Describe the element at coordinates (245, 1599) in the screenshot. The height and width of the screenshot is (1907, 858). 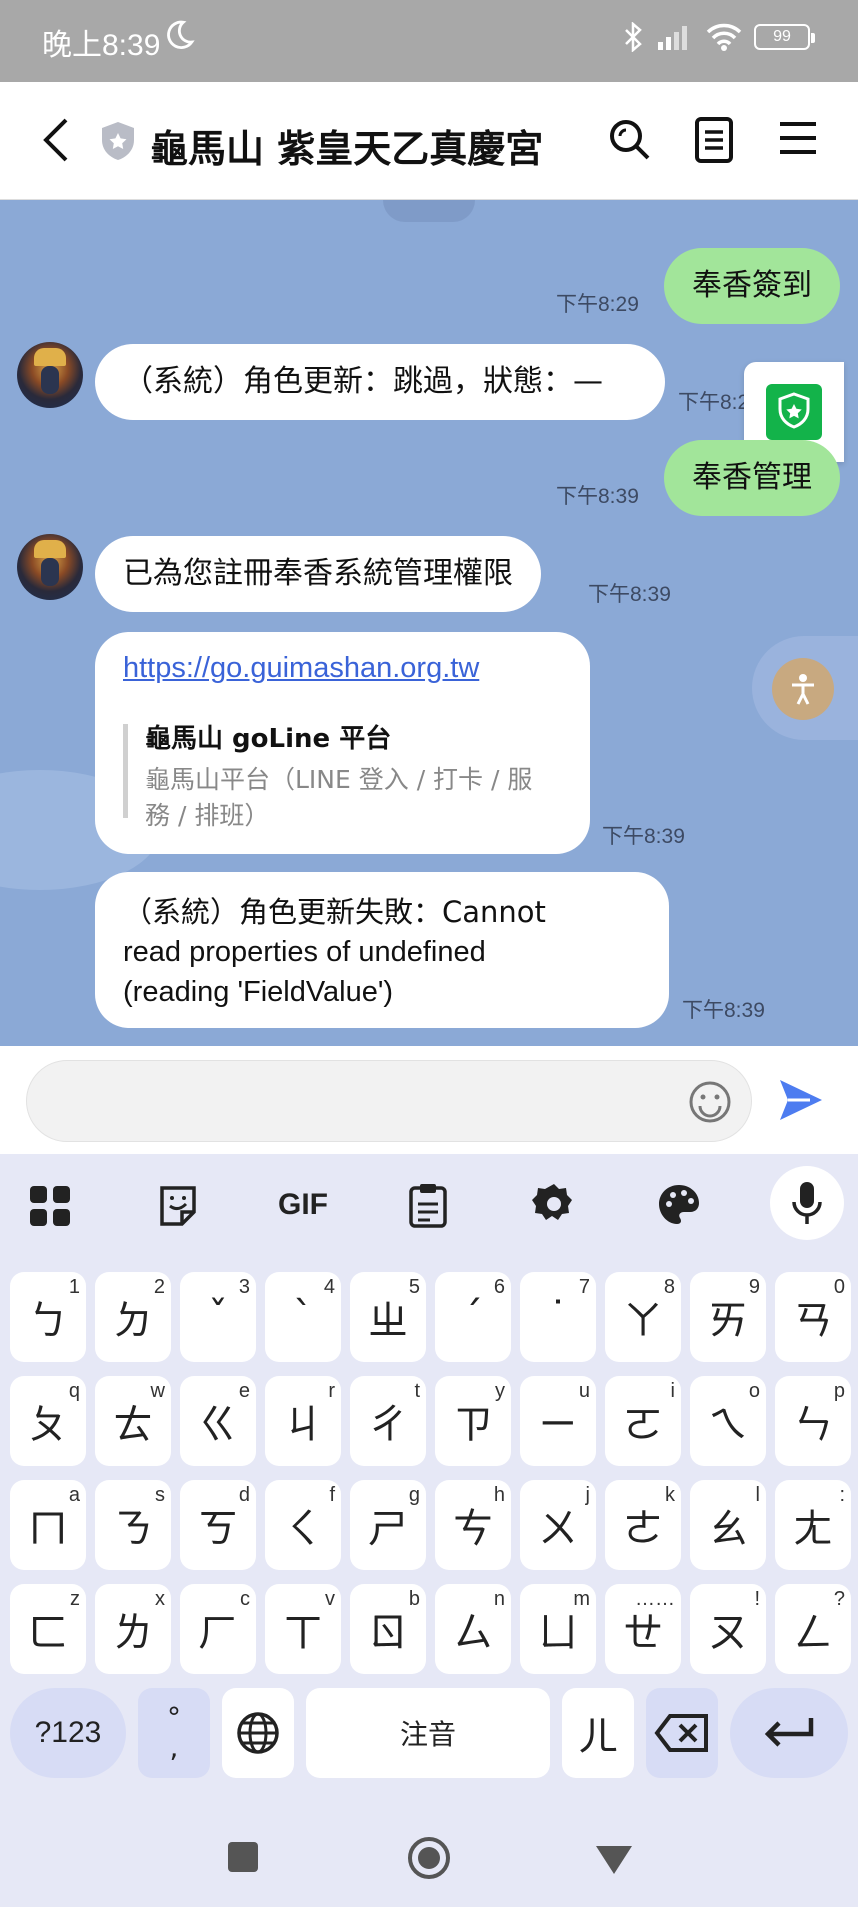
I see `key-hint: c` at that location.